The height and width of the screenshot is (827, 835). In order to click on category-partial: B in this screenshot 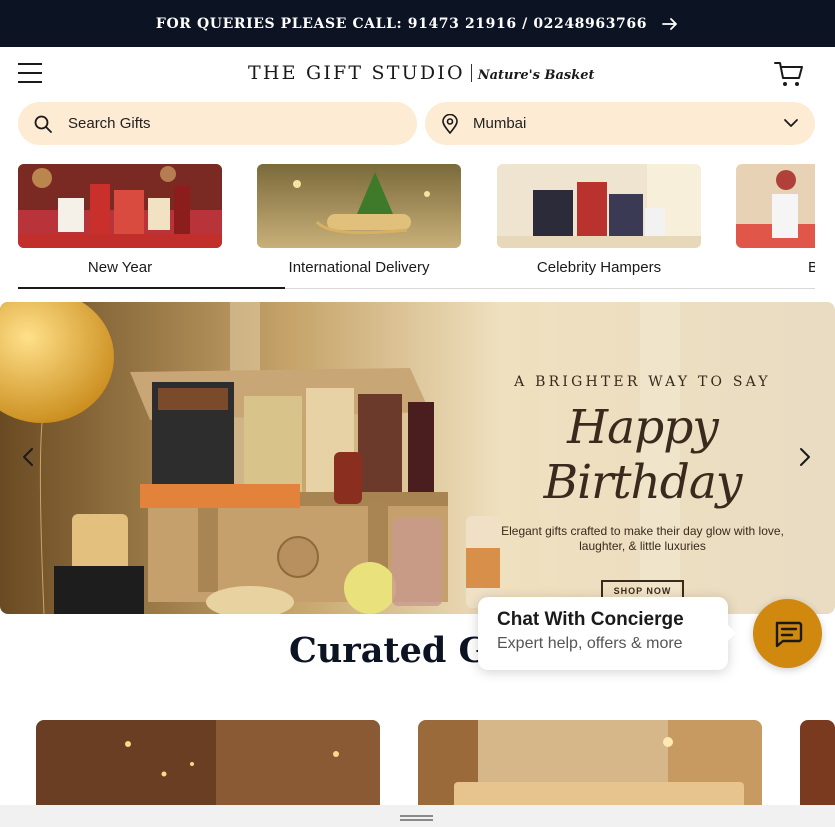, I will do `click(775, 220)`.